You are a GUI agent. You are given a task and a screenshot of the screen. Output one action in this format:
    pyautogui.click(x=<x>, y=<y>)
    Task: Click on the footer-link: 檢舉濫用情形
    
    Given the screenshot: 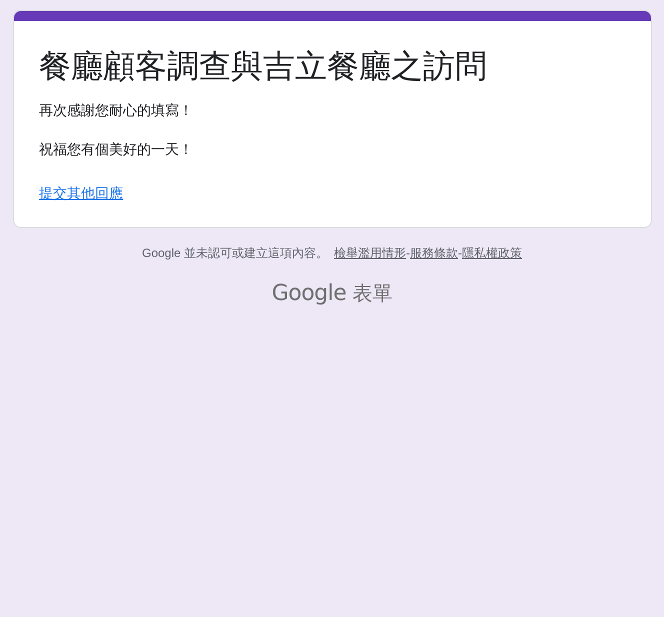 What is the action you would take?
    pyautogui.click(x=370, y=253)
    